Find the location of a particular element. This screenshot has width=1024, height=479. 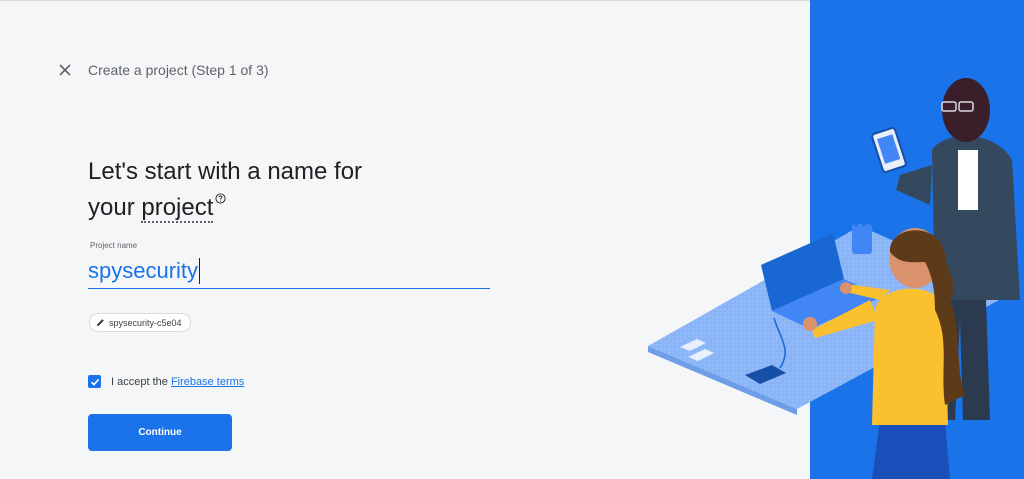

desk-phone is located at coordinates (765, 374).